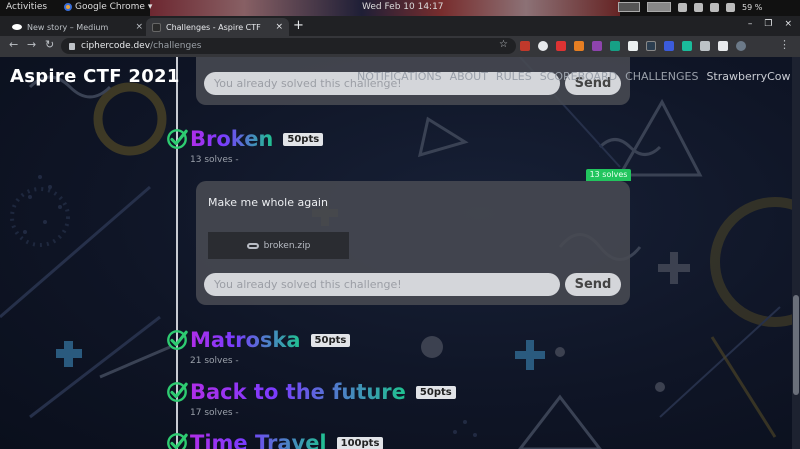  I want to click on extensions-row, so click(633, 46).